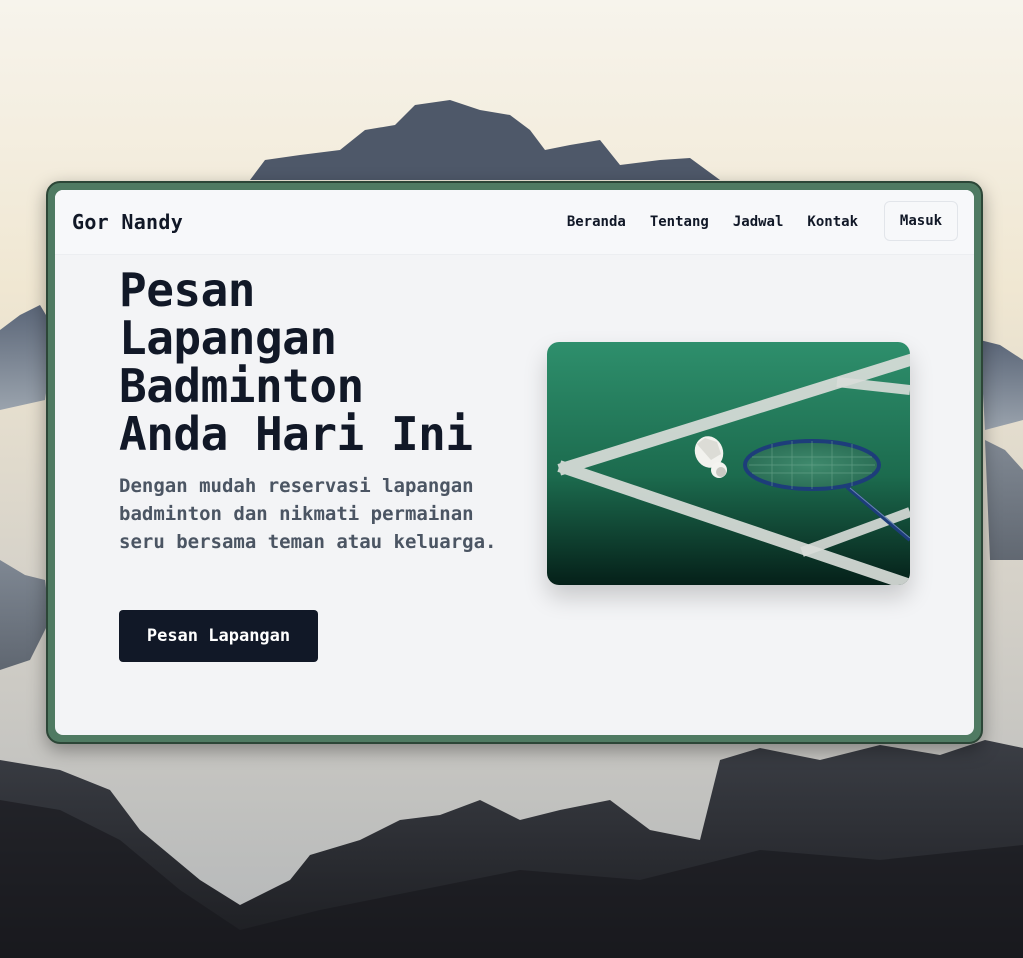 The height and width of the screenshot is (958, 1023). I want to click on nav-link-beranda: Beranda, so click(596, 222).